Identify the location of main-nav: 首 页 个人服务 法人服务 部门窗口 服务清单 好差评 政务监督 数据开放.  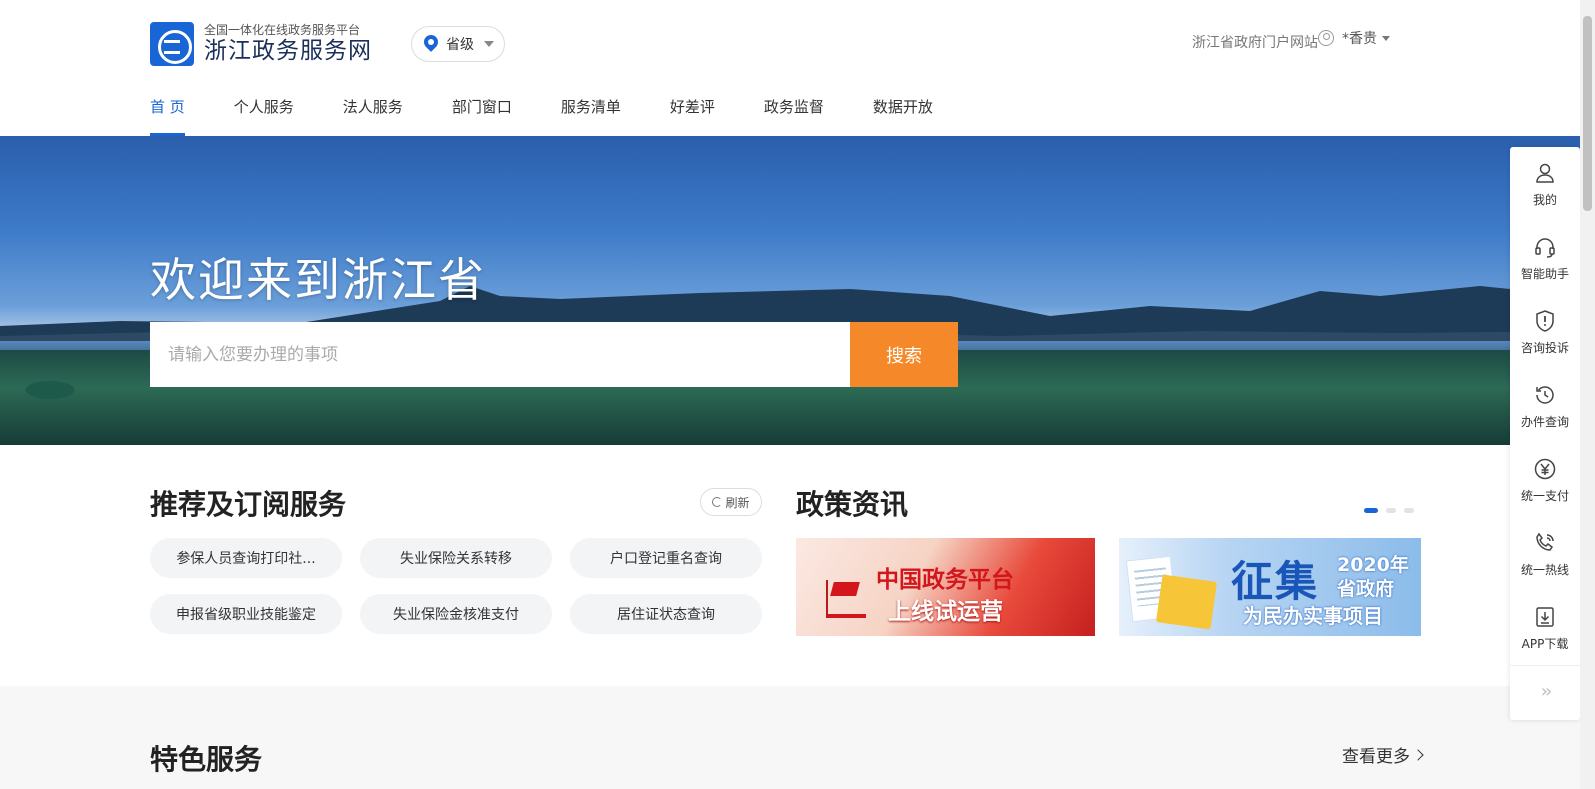
(566, 116).